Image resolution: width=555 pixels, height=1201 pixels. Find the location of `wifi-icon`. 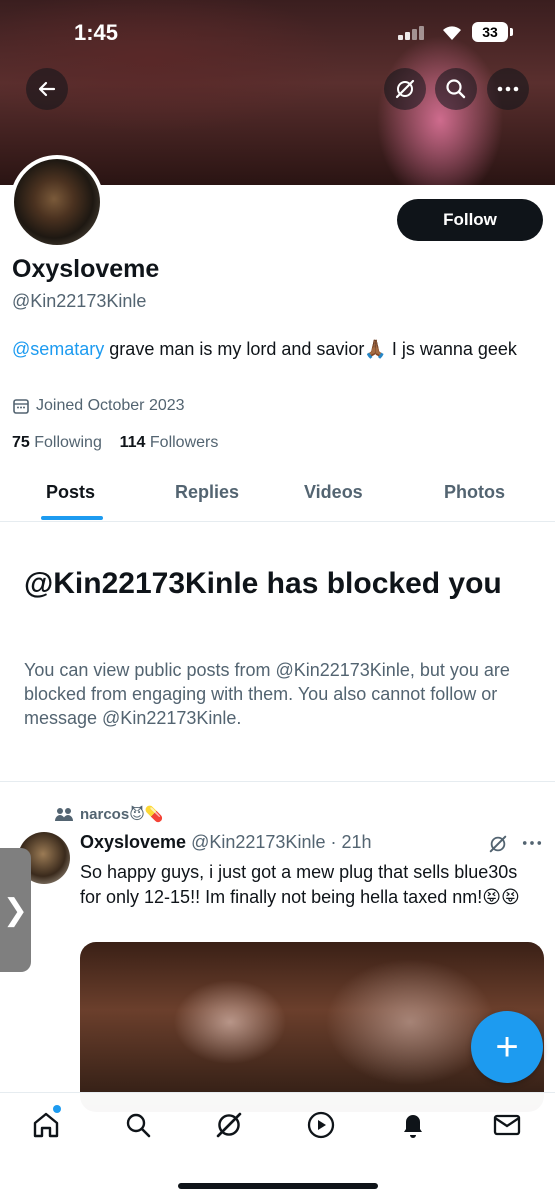

wifi-icon is located at coordinates (452, 33).